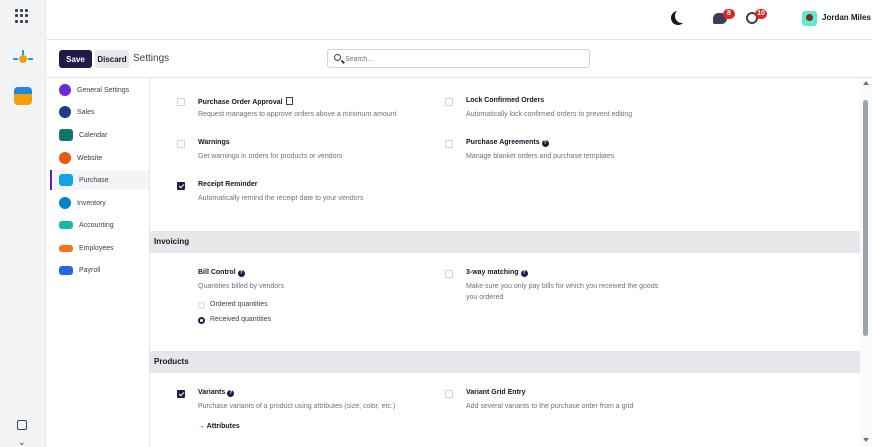 This screenshot has width=872, height=447. What do you see at coordinates (465, 59) in the screenshot?
I see `search-input` at bounding box center [465, 59].